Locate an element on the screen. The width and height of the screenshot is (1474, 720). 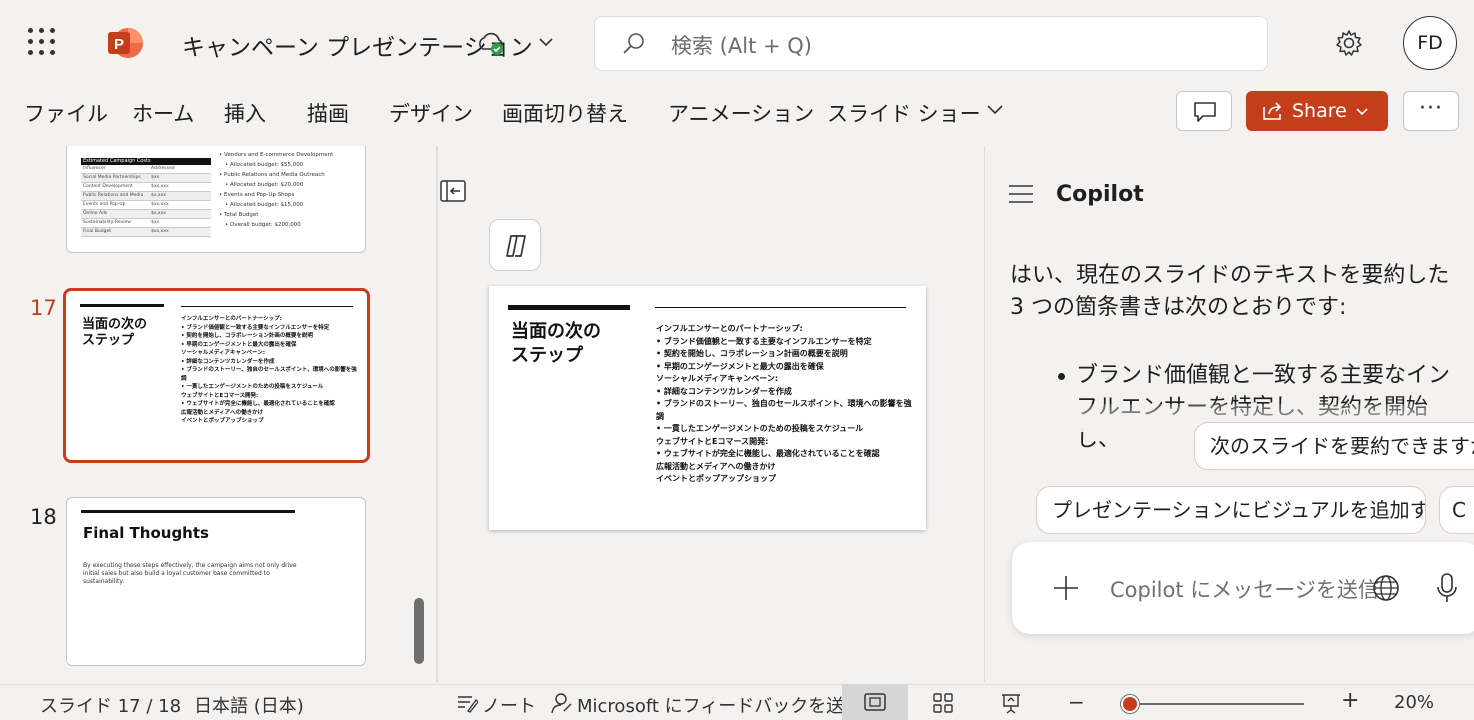
suggestion-3: C is located at coordinates (1456, 510).